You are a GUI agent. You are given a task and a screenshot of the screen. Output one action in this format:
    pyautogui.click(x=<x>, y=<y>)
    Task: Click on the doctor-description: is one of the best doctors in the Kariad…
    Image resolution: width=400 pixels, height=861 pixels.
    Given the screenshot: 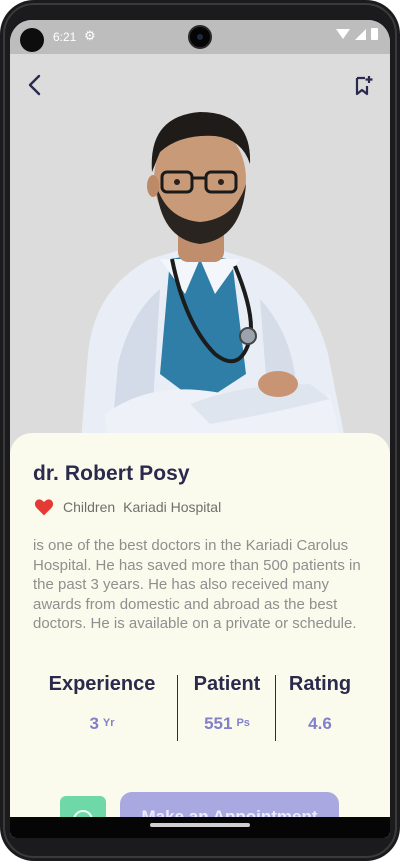 What is the action you would take?
    pyautogui.click(x=197, y=584)
    